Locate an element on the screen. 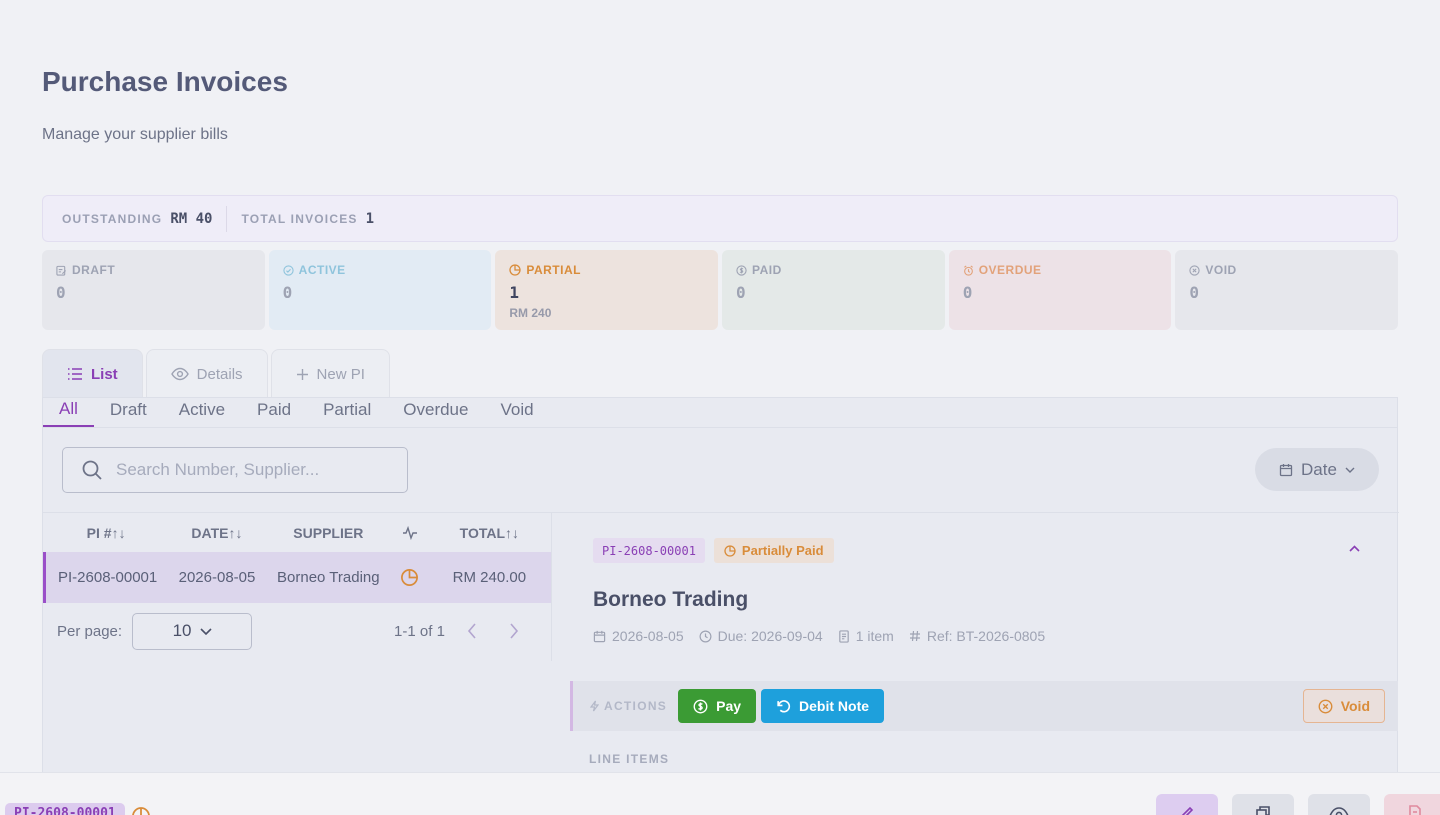 The width and height of the screenshot is (1440, 815). actions-label: ACTIONS is located at coordinates (628, 706).